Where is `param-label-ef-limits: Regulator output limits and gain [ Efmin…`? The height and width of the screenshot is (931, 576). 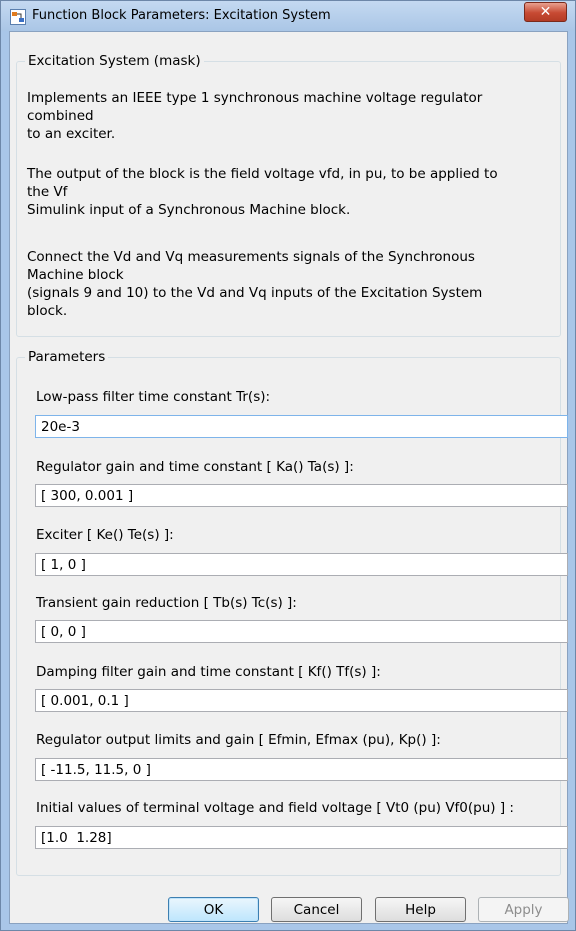 param-label-ef-limits: Regulator output limits and gain [ Efmin… is located at coordinates (238, 740).